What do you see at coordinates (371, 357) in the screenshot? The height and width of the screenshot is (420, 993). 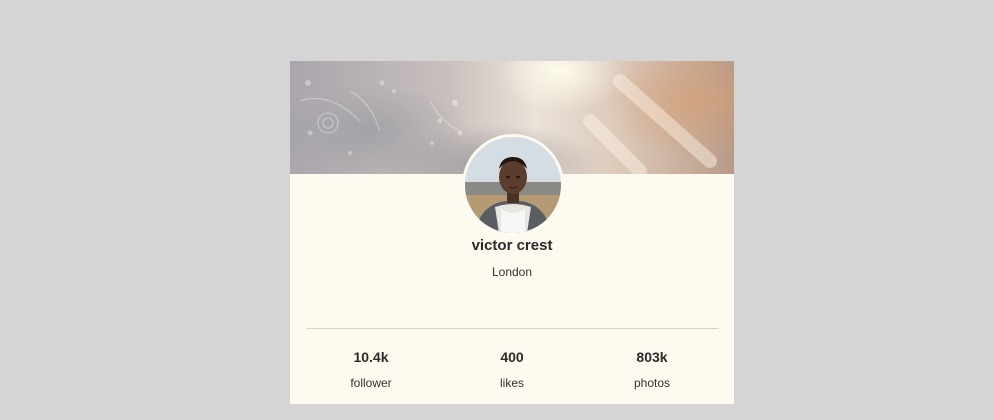 I see `stat-value: 10.4k` at bounding box center [371, 357].